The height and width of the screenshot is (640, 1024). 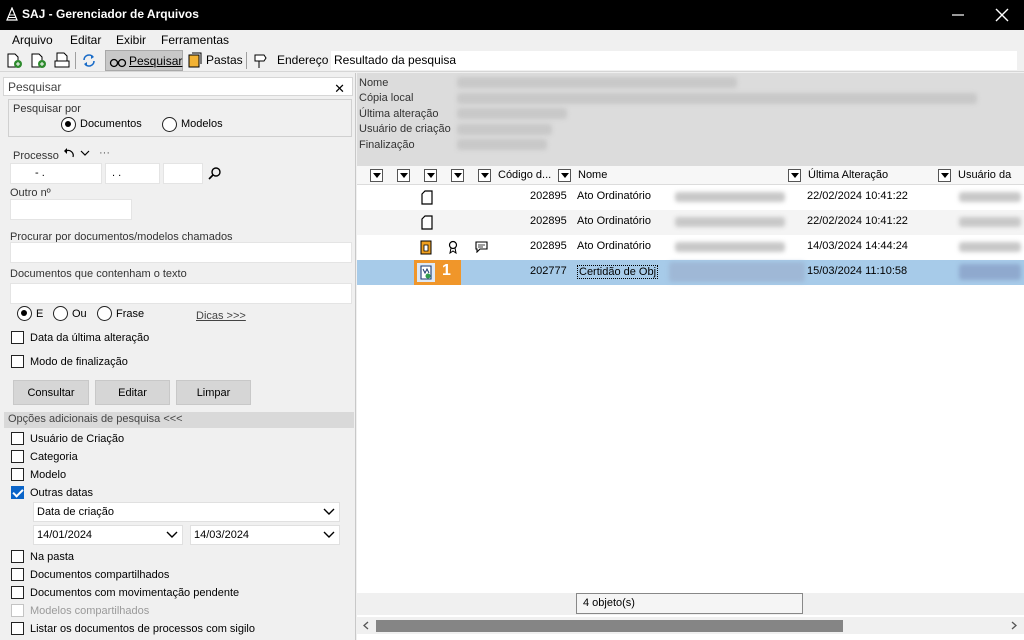 I want to click on category-checkbox, so click(x=17, y=456).